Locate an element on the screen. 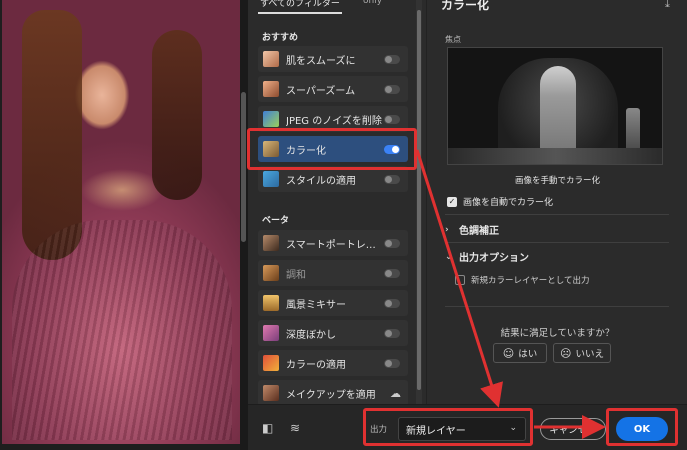  new-color-layer-label: 新規カラーレイヤーとして出力 is located at coordinates (530, 281).